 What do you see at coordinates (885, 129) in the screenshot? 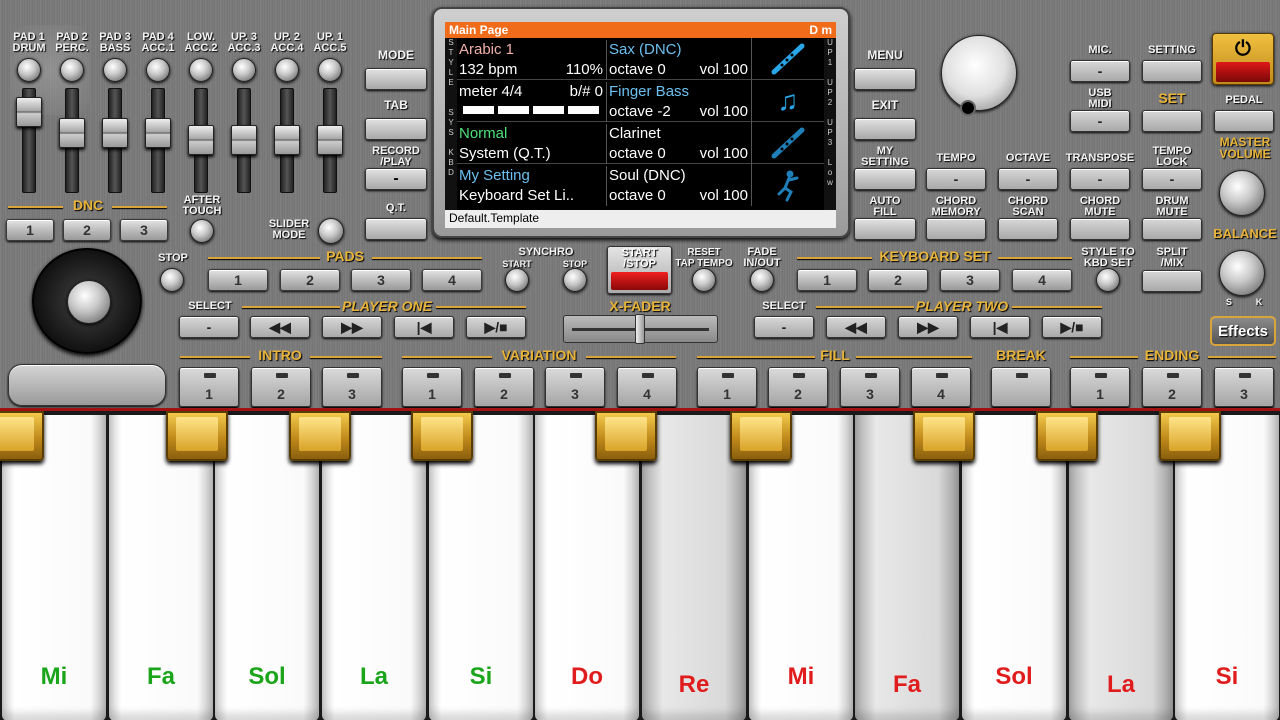
I see `exit-button` at bounding box center [885, 129].